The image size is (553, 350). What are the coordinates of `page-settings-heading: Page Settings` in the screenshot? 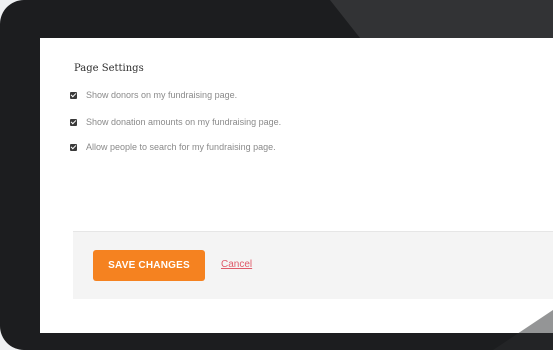 It's located at (109, 68).